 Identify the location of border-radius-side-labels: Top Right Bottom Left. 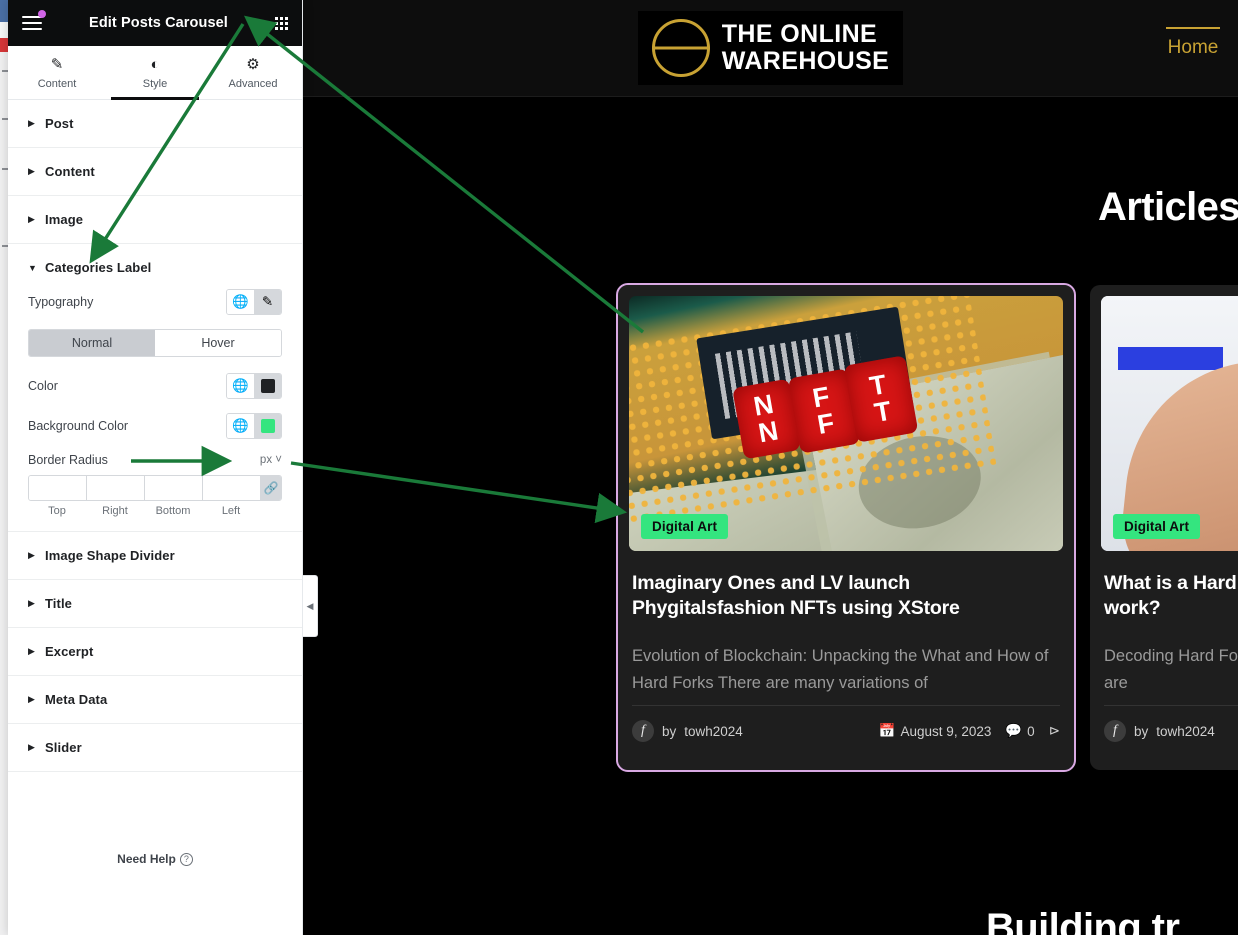
(155, 511).